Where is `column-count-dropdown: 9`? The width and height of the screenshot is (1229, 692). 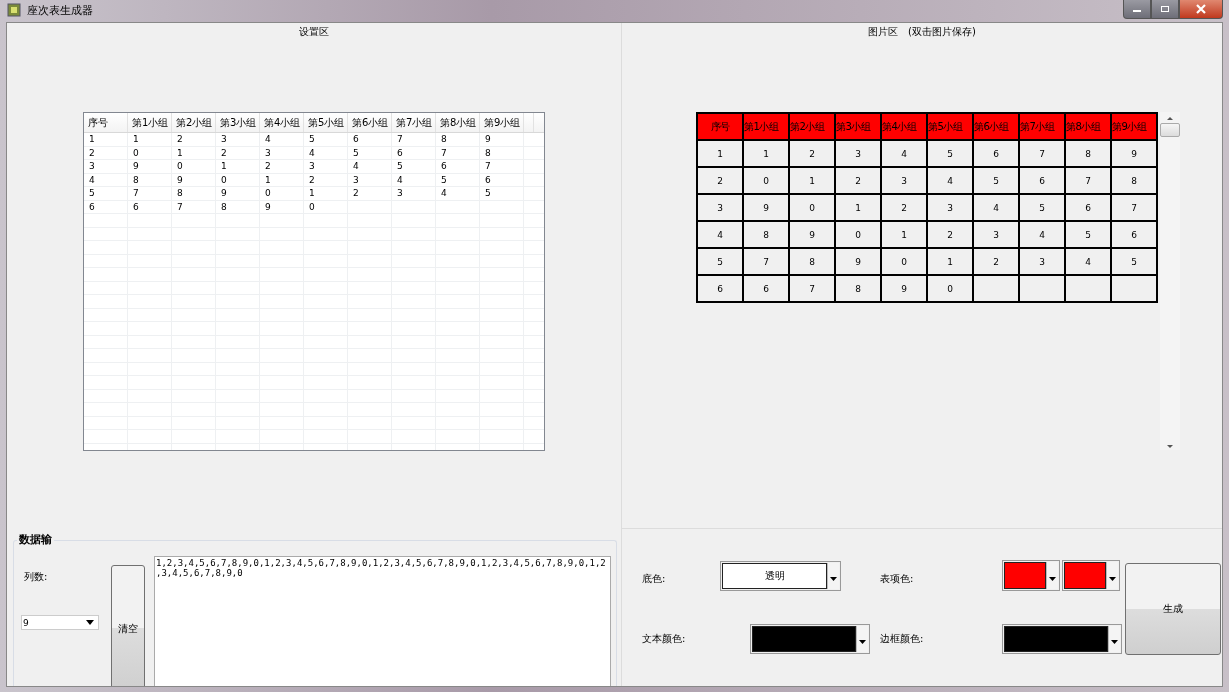 column-count-dropdown: 9 is located at coordinates (60, 622).